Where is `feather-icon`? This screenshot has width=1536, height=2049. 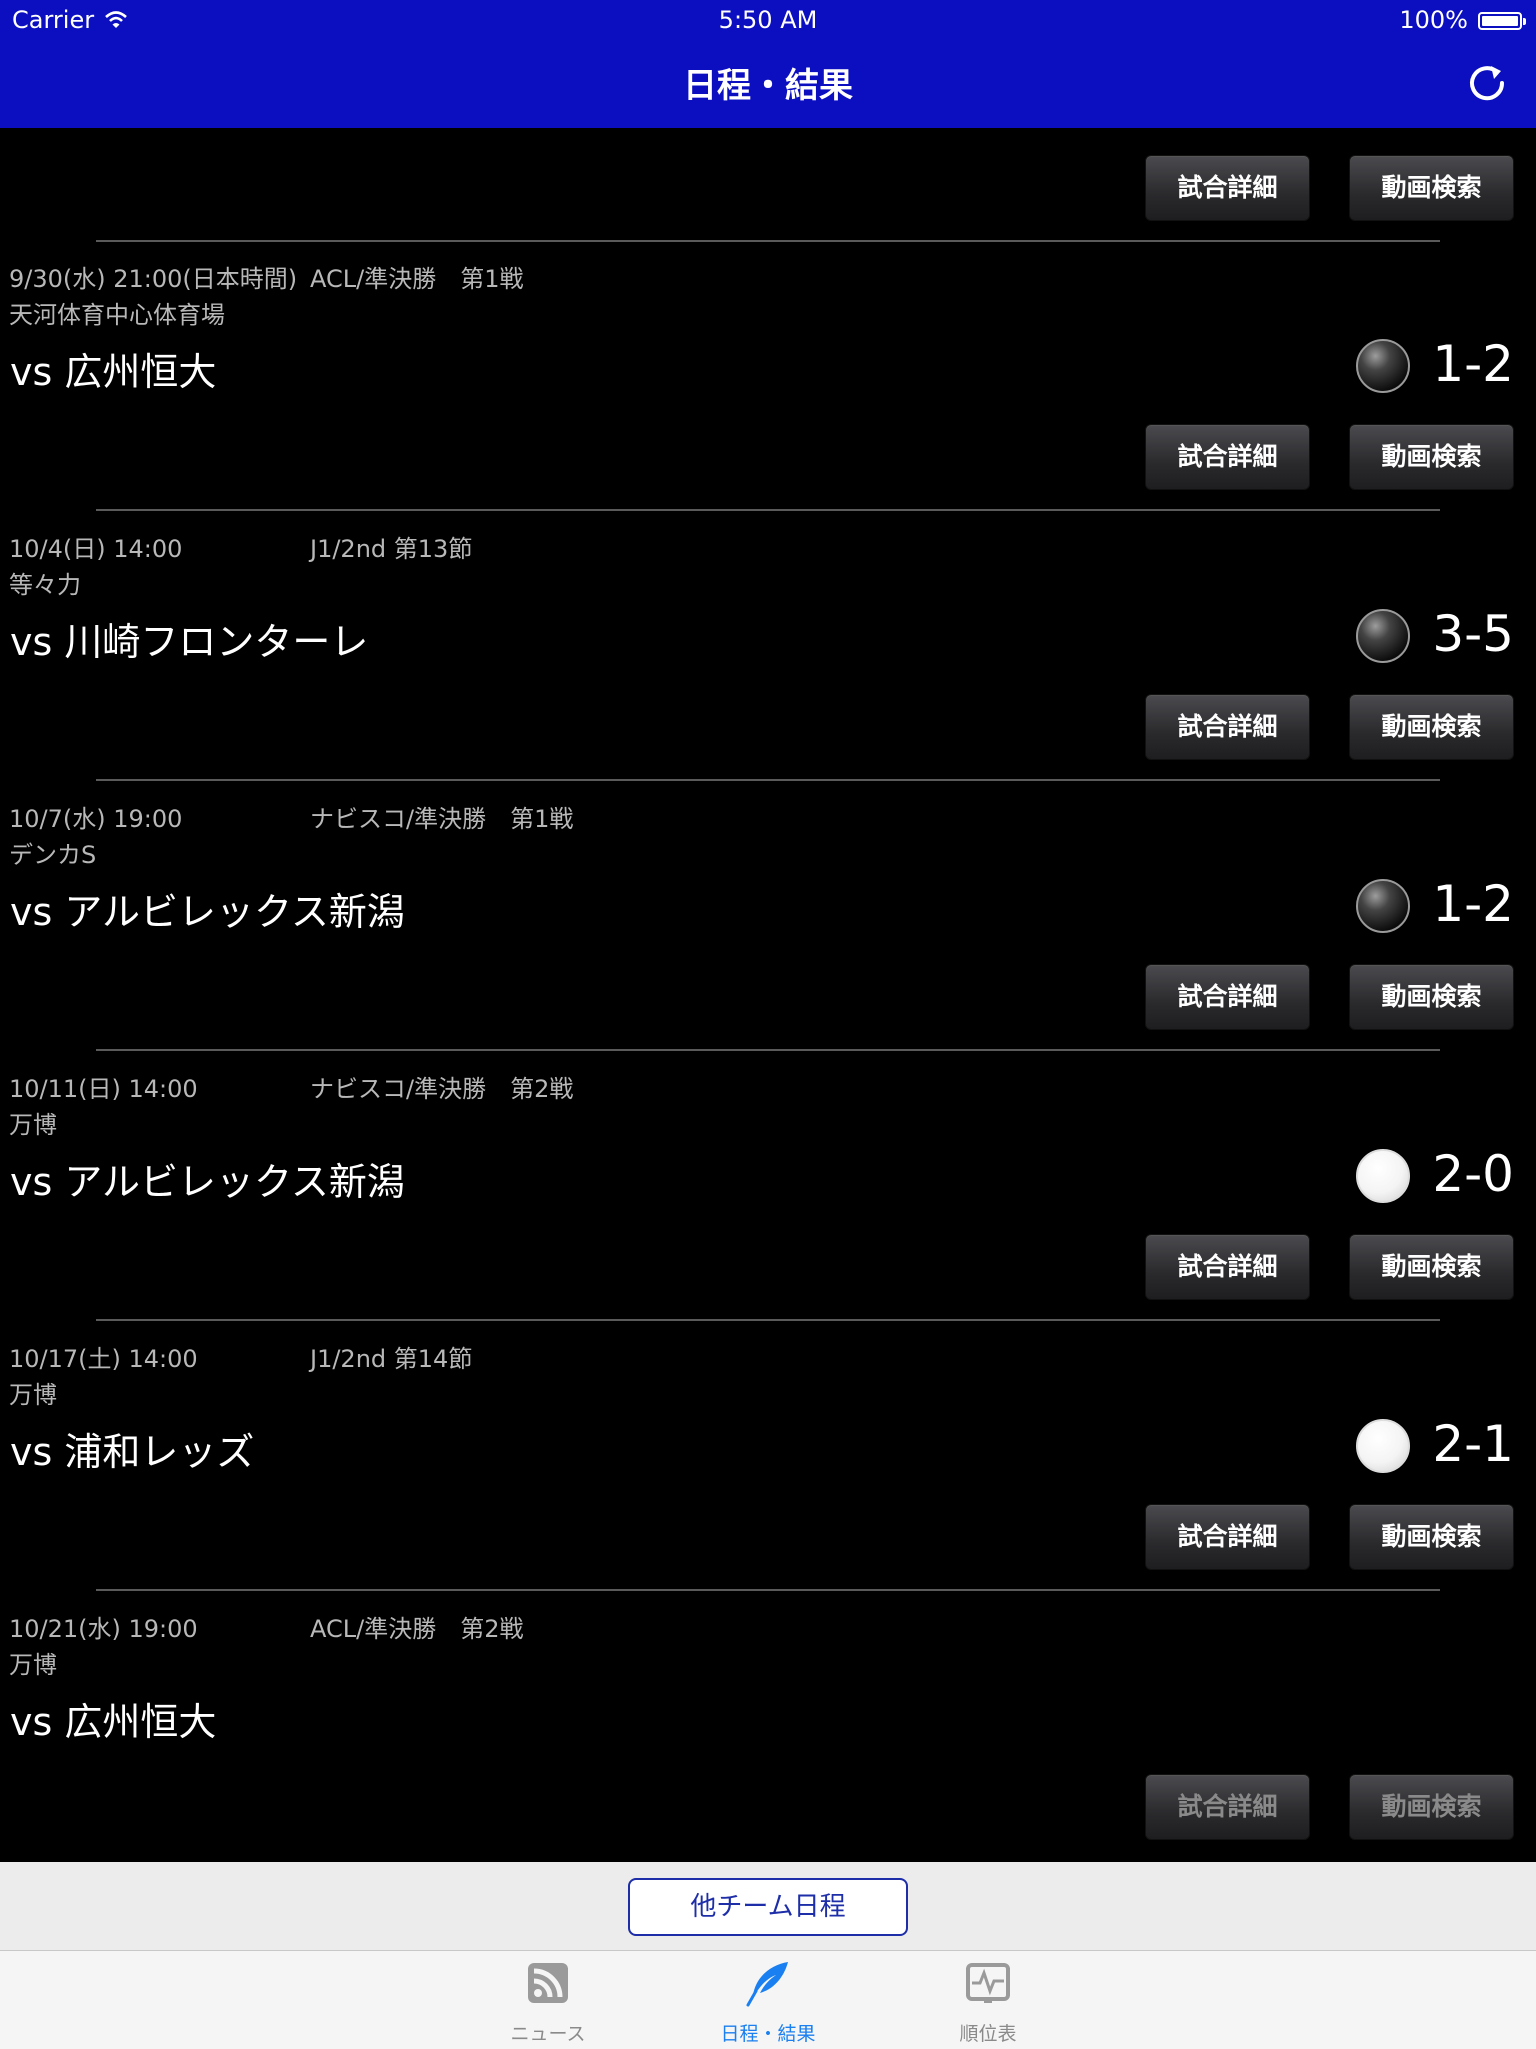 feather-icon is located at coordinates (767, 1984).